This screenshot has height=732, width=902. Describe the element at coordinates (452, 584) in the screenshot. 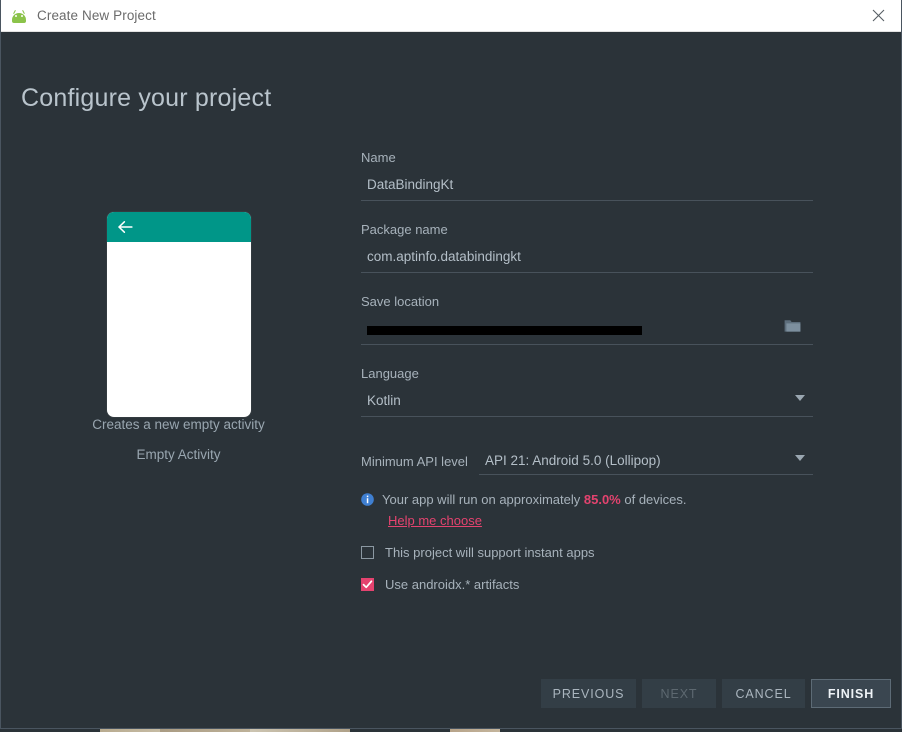

I see `androidx-label: Use androidx.* artifacts` at that location.